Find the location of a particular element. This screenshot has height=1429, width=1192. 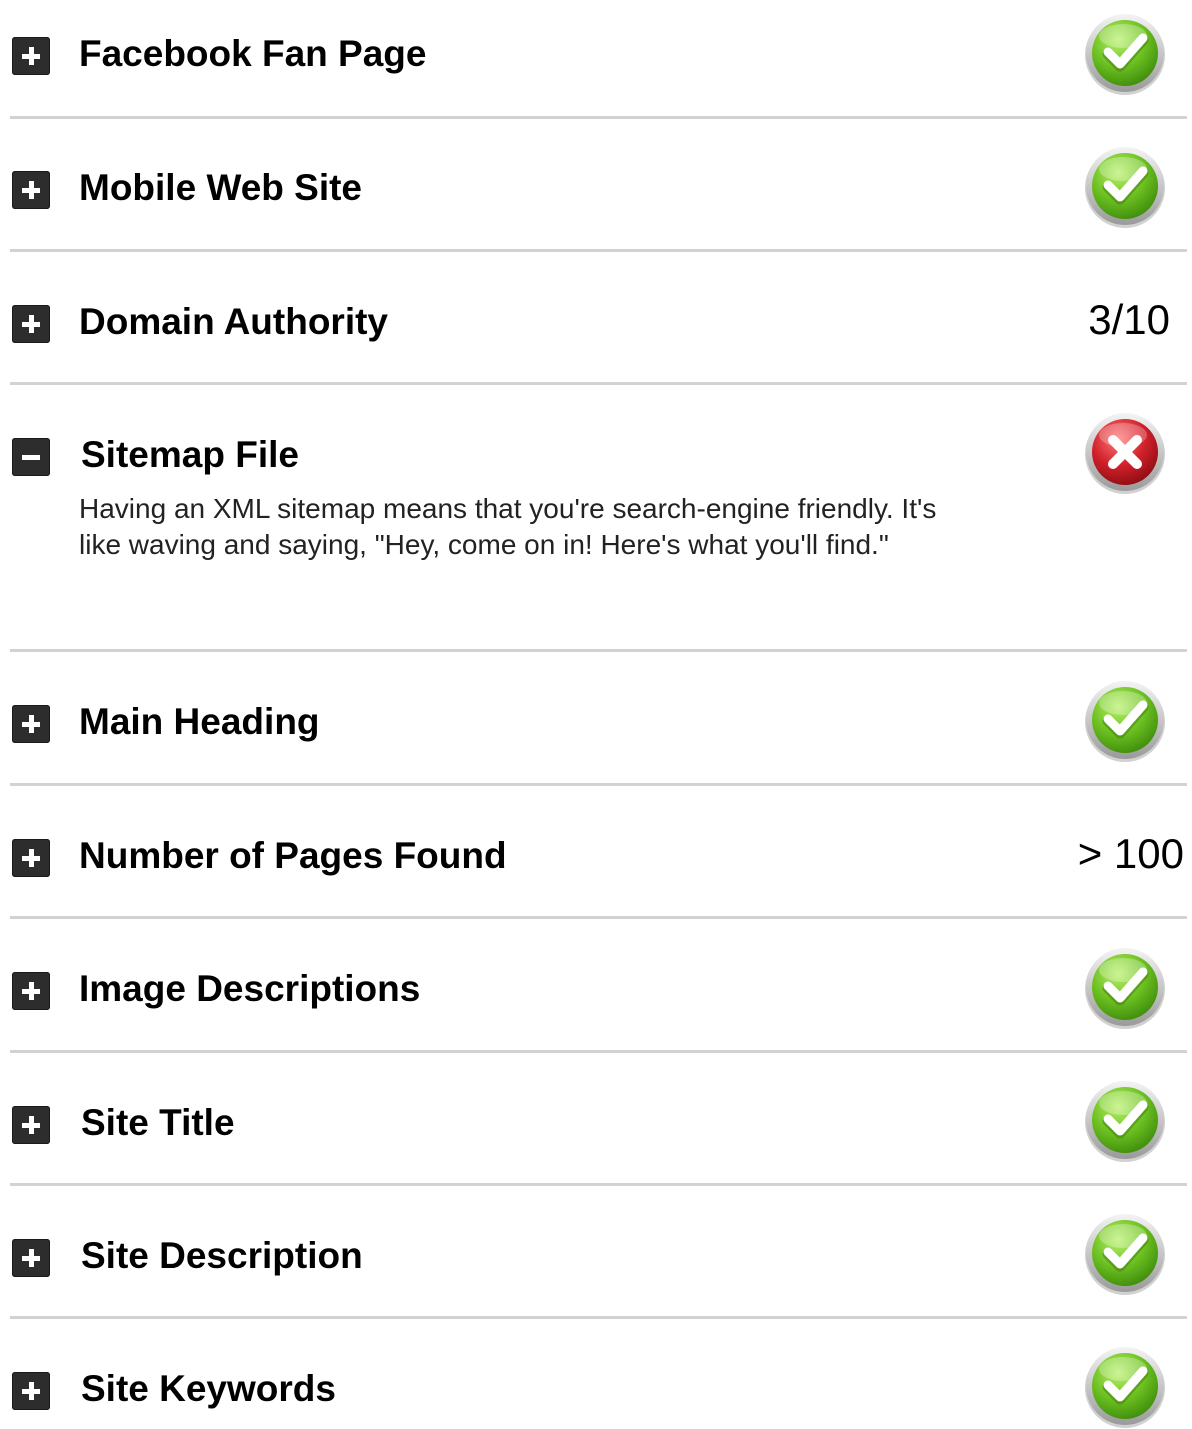

list-item: Site Keywords is located at coordinates (596, 1371).